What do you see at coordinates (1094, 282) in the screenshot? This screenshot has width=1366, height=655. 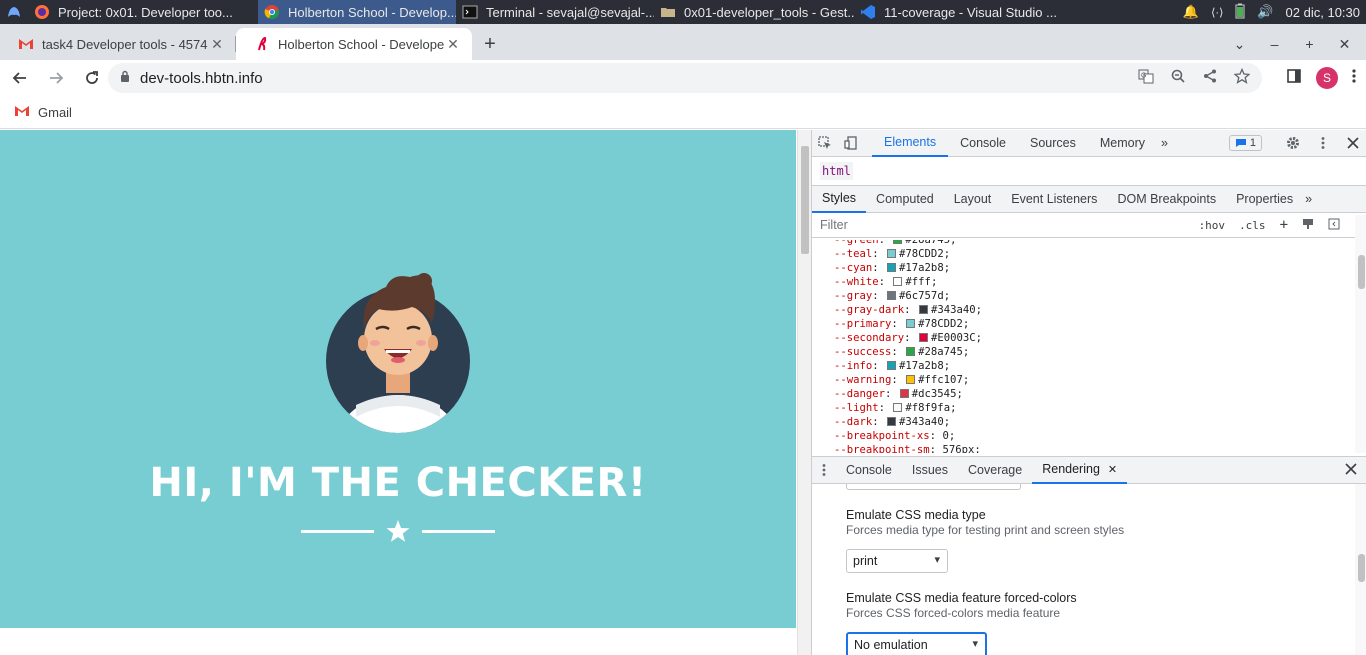 I see `css-variable-row: --white: #fff;` at bounding box center [1094, 282].